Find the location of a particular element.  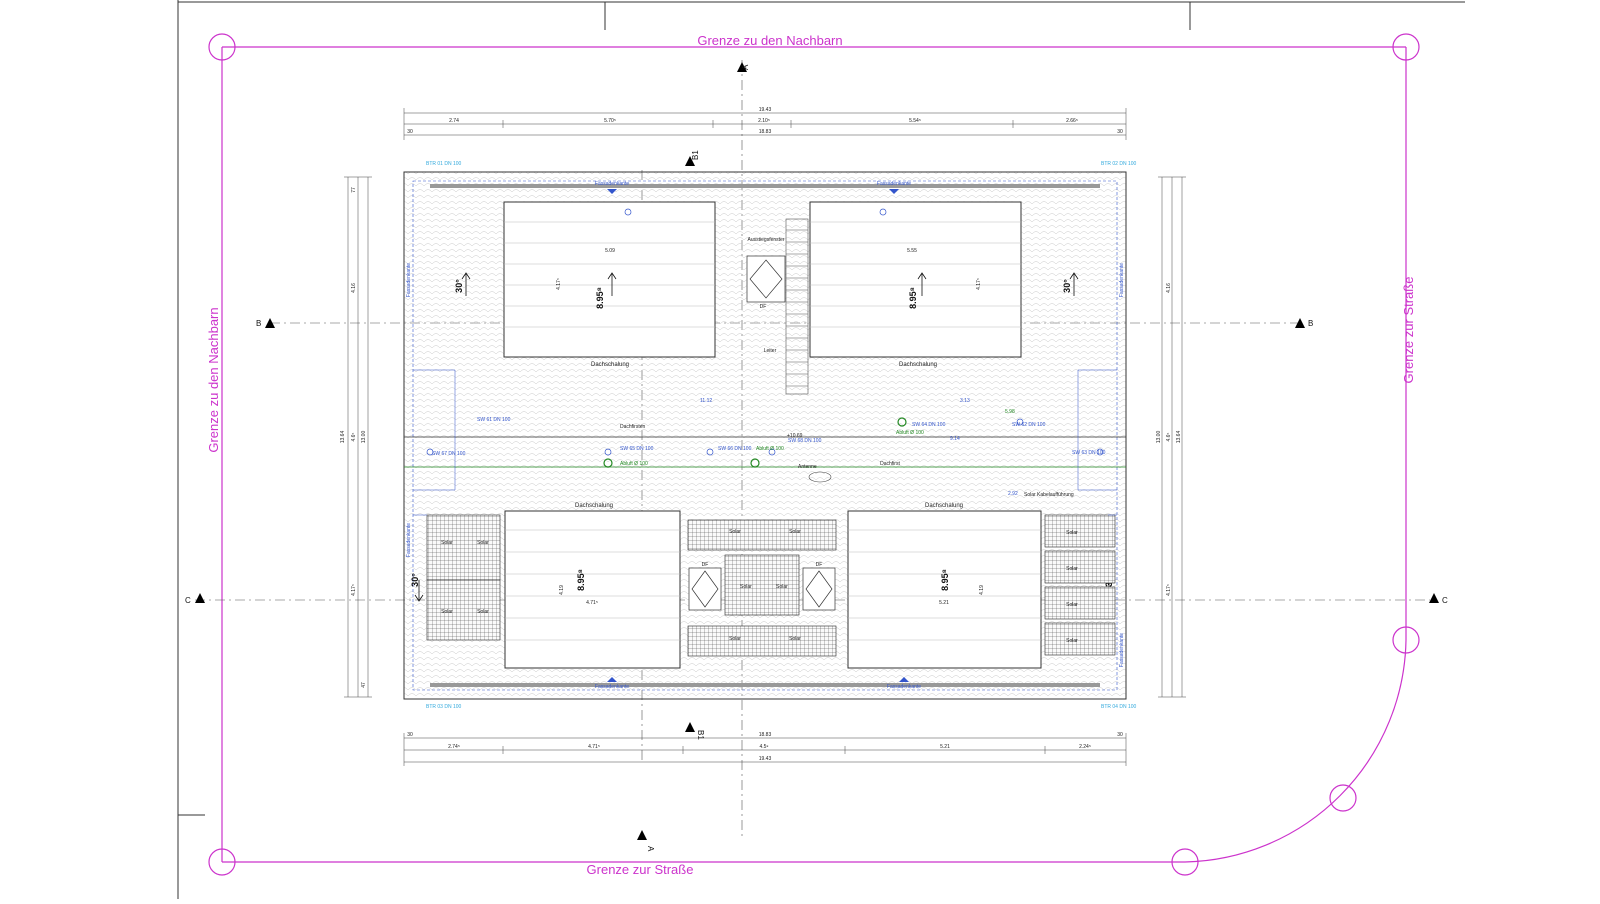

pitch-top-left: 30° is located at coordinates (459, 286).